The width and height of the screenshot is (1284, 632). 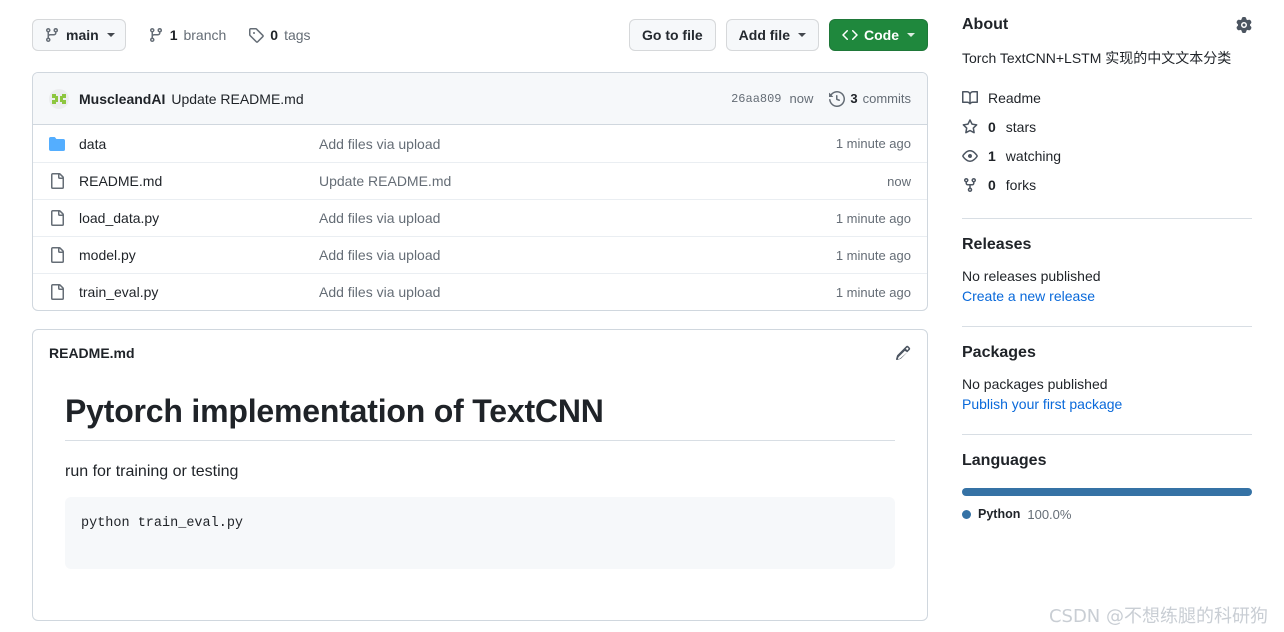 What do you see at coordinates (1021, 127) in the screenshot?
I see `stat-label: stars` at bounding box center [1021, 127].